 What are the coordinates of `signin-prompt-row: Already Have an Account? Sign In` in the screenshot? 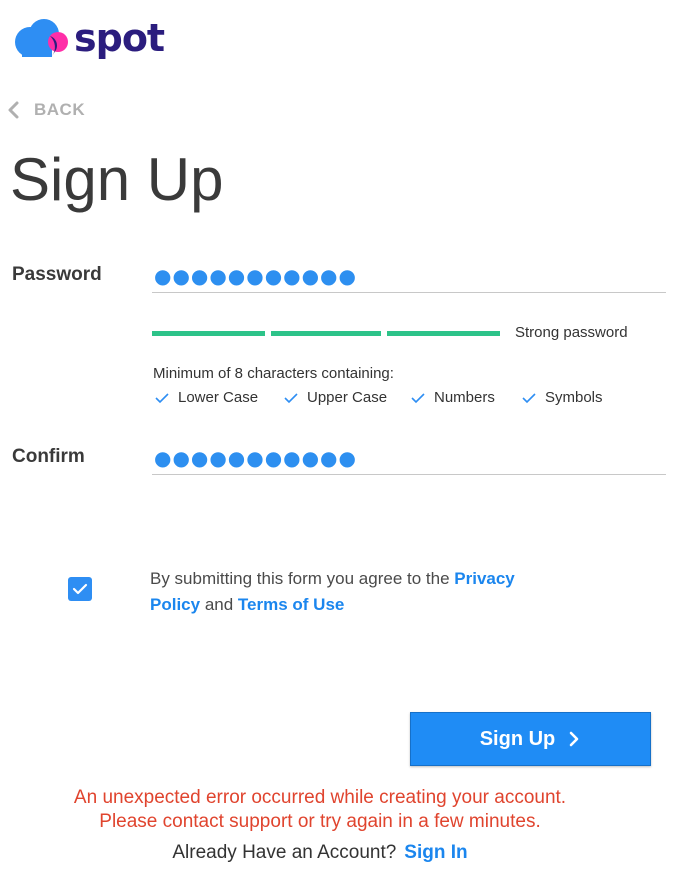 It's located at (320, 853).